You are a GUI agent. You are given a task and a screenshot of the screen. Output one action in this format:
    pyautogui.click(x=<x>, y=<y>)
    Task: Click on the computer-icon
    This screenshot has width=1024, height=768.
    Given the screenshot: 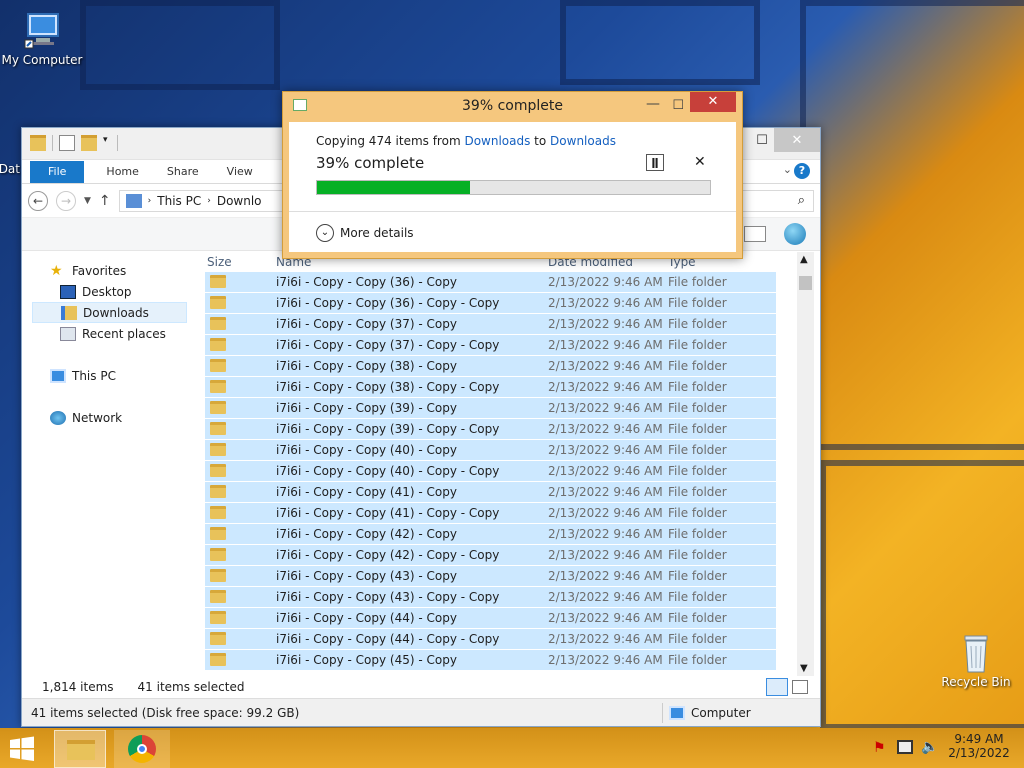 What is the action you would take?
    pyautogui.click(x=677, y=712)
    